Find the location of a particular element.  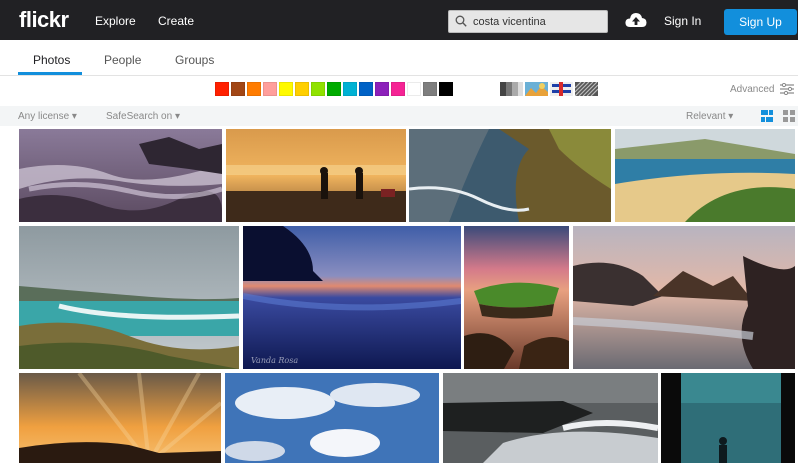

advanced-search-link: Advanced is located at coordinates (752, 89).